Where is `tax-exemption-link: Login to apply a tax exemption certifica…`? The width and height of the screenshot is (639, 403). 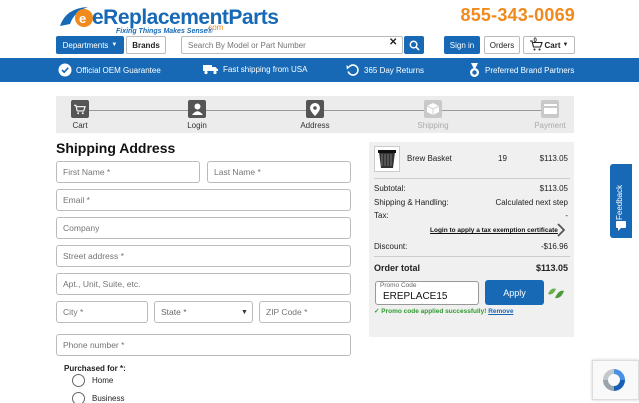
tax-exemption-link: Login to apply a tax exemption certifica… is located at coordinates (494, 230).